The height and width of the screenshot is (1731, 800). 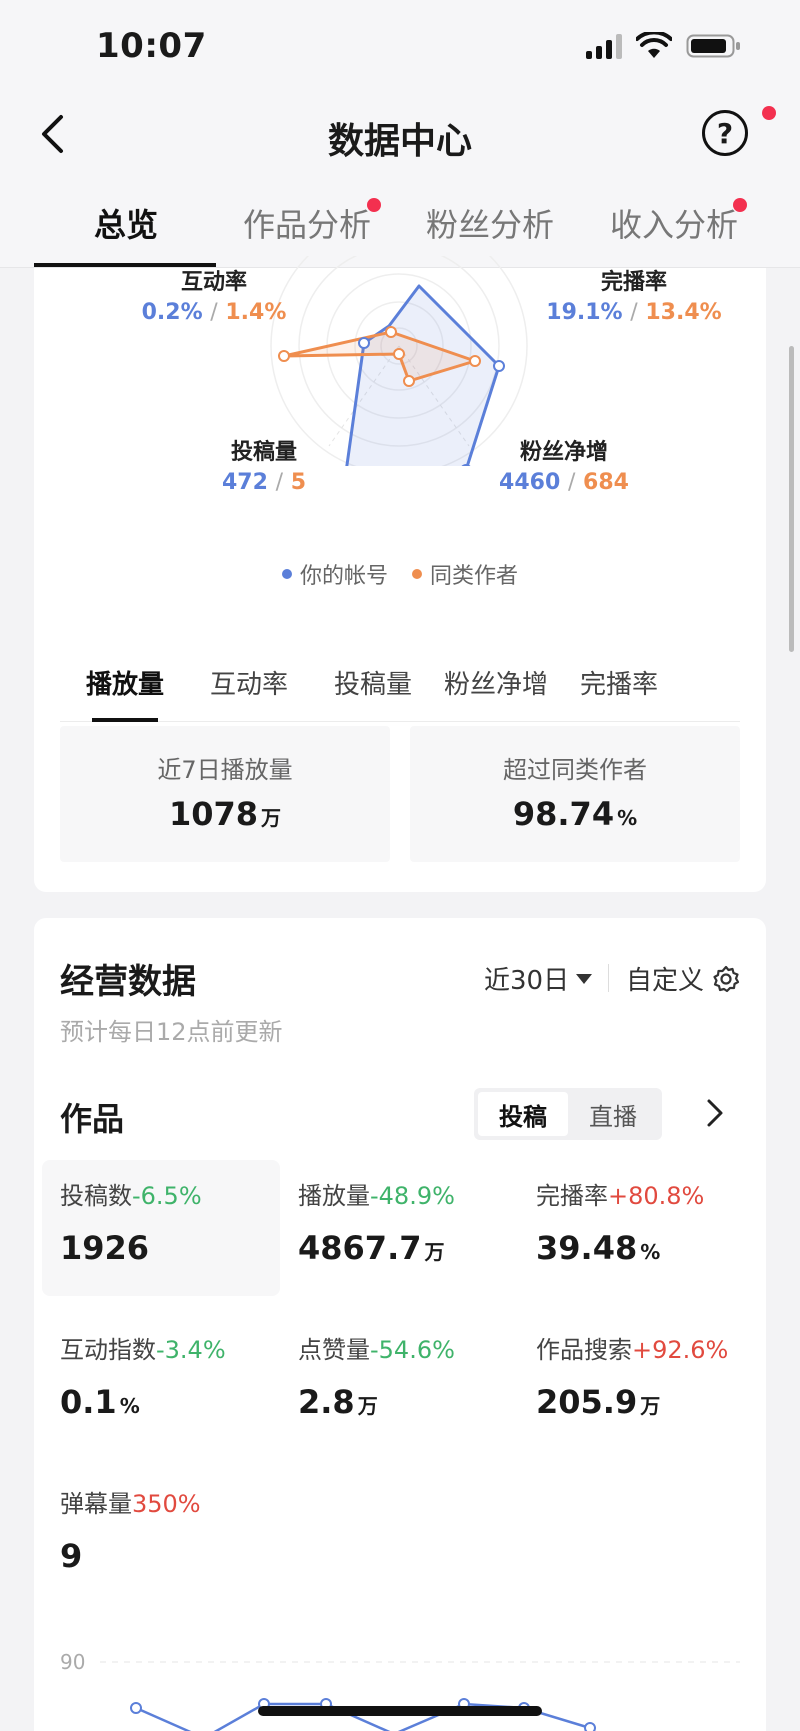 What do you see at coordinates (161, 1228) in the screenshot?
I see `metric-posts: 投稿数-6.5% 1926` at bounding box center [161, 1228].